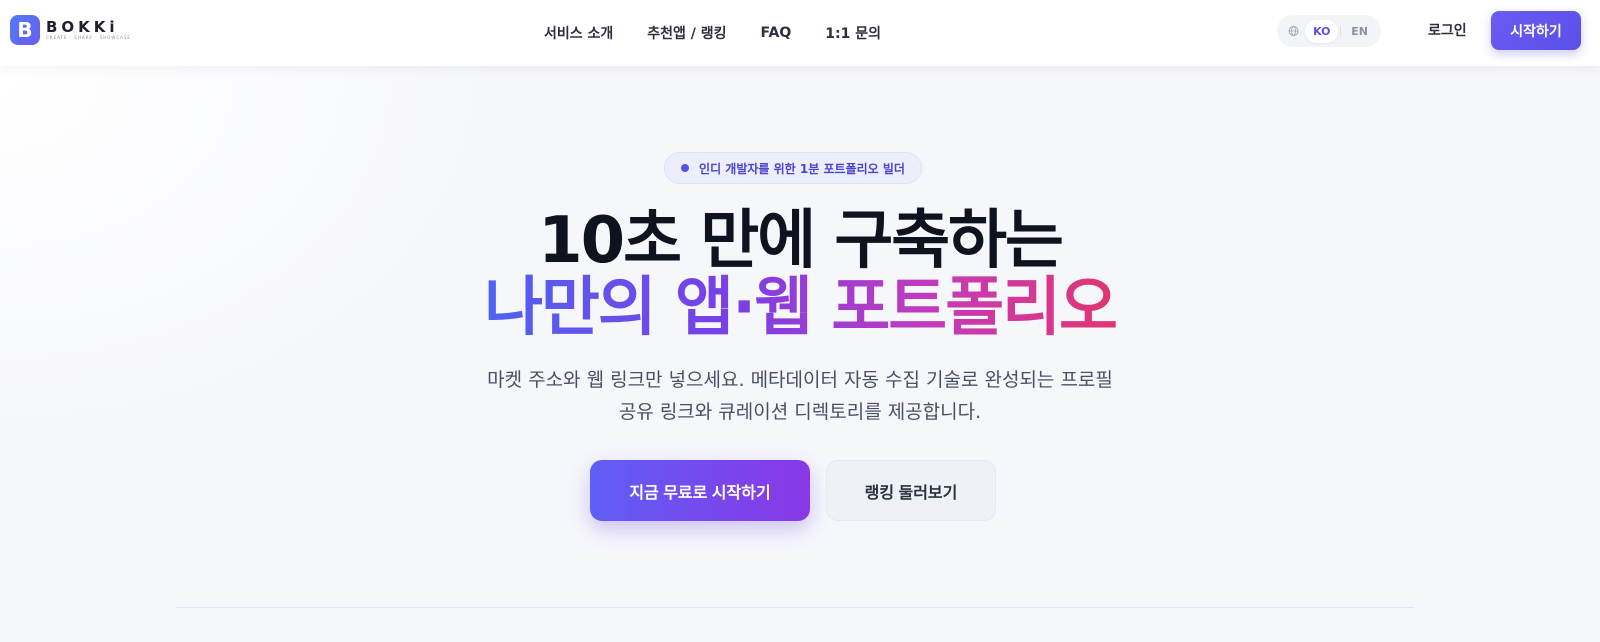 The width and height of the screenshot is (1600, 642). I want to click on logo-mark-icon: B, so click(25, 30).